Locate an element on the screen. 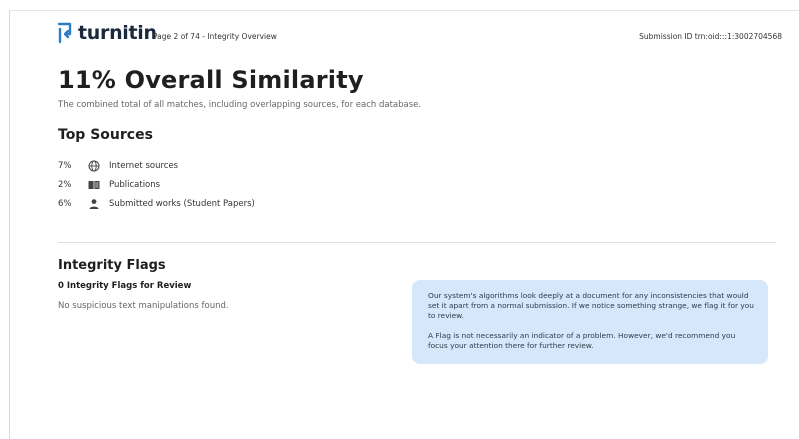  logo-wordmark: turnitin is located at coordinates (117, 33).